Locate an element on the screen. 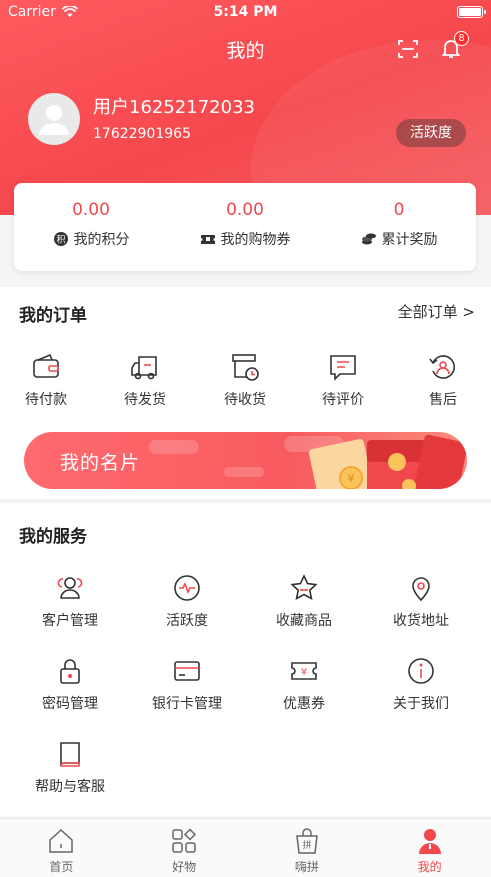  tab-bar: 首页 好物 拼 嗨拼 我的 is located at coordinates (245, 847).